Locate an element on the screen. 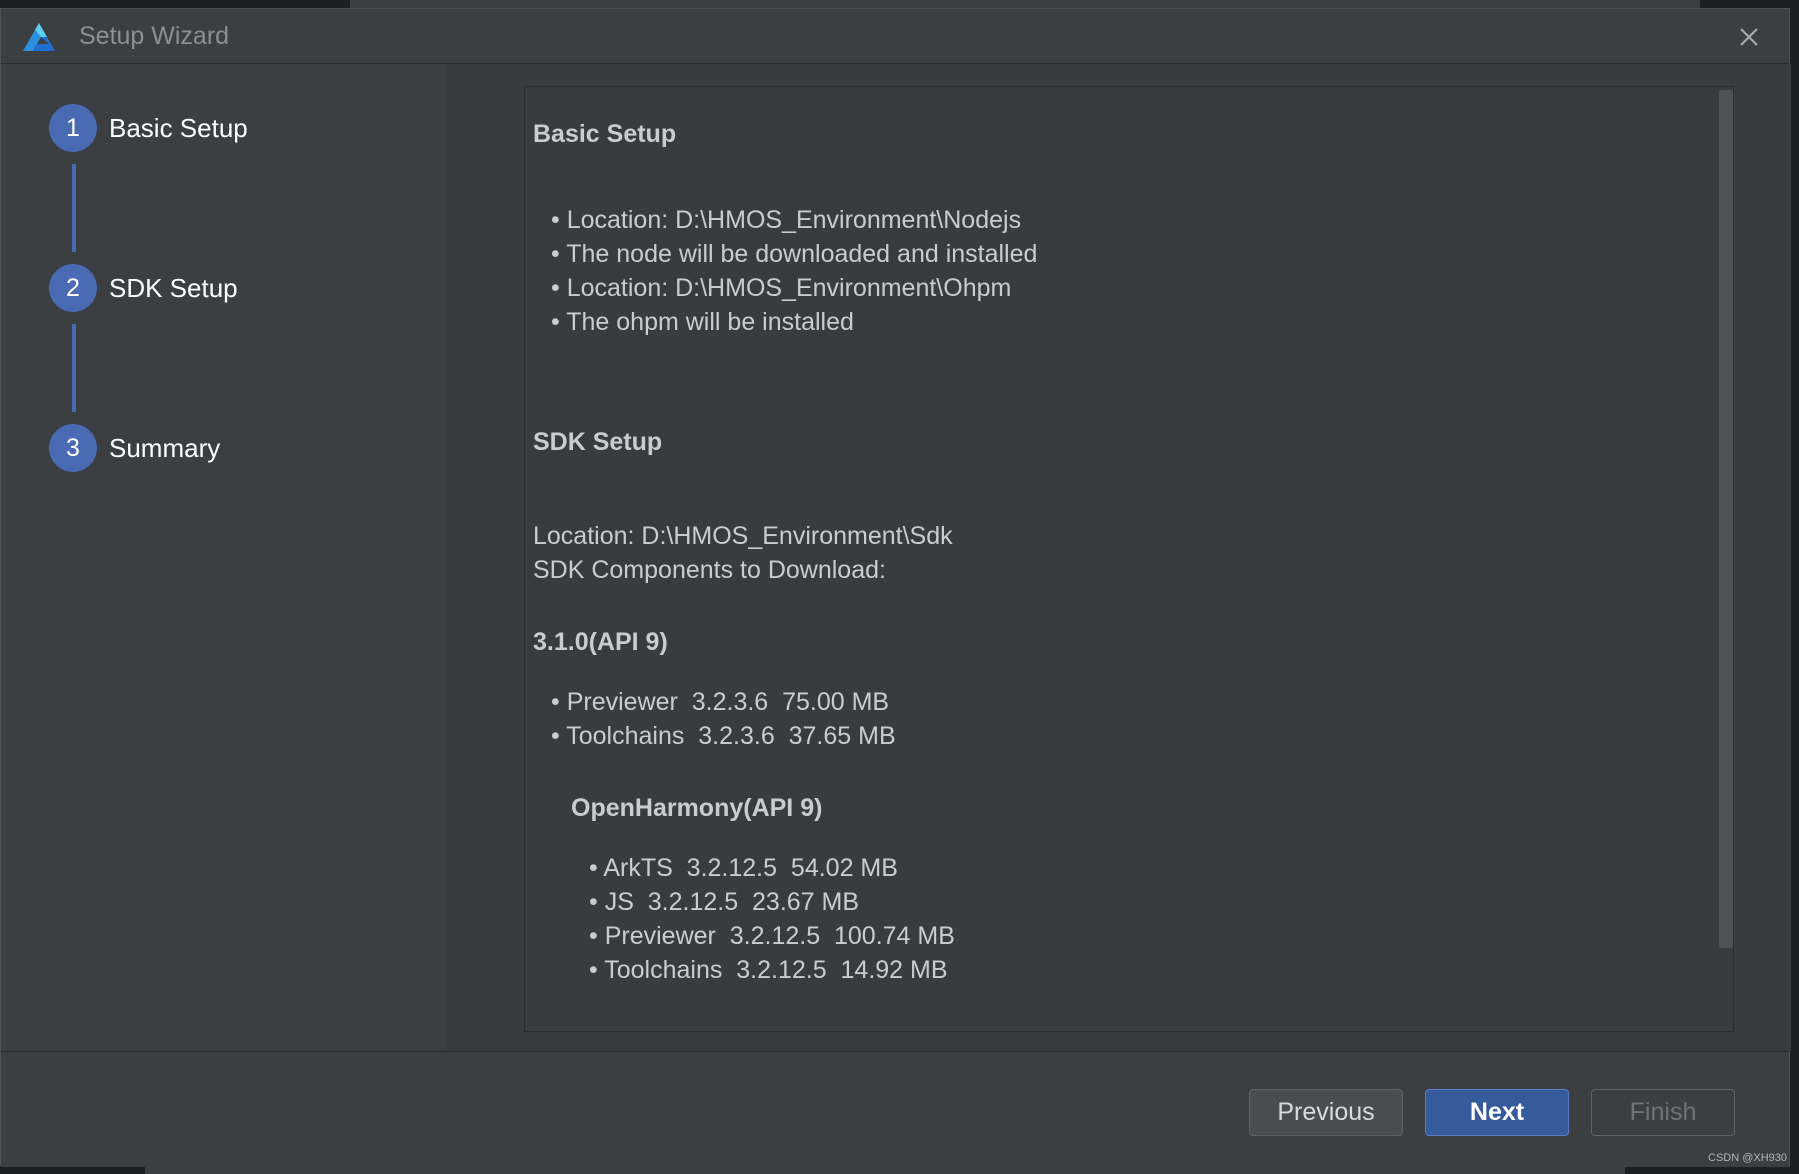  list-item: The ohpm will be installed is located at coordinates (702, 322).